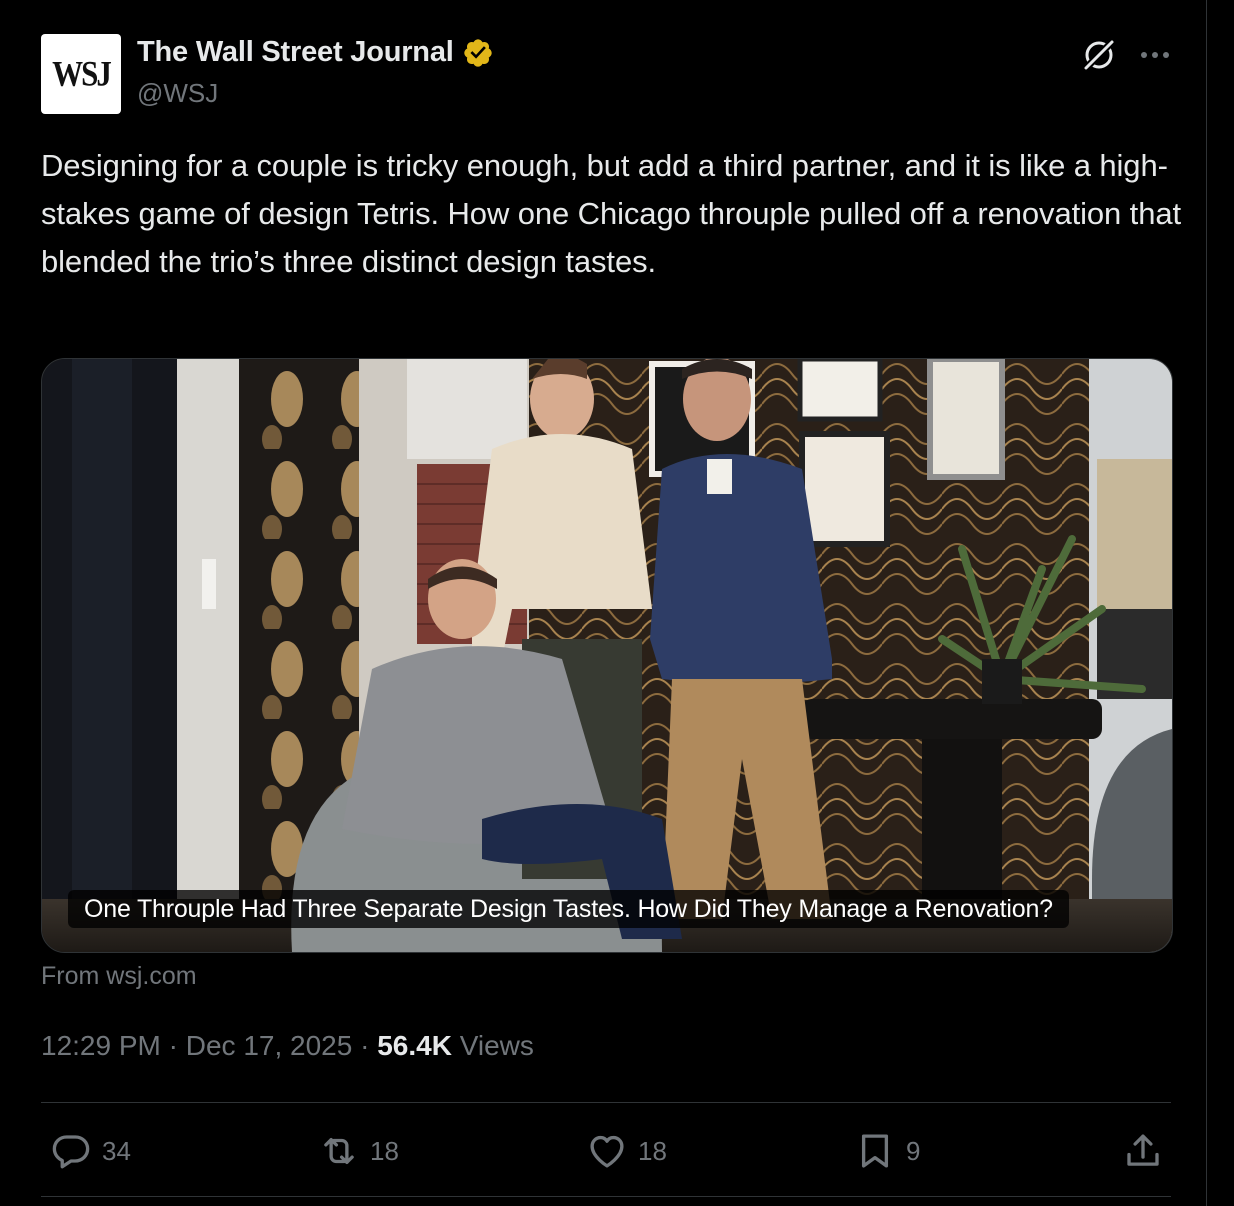 The height and width of the screenshot is (1206, 1234). What do you see at coordinates (177, 93) in the screenshot?
I see `author-handle: @WSJ` at bounding box center [177, 93].